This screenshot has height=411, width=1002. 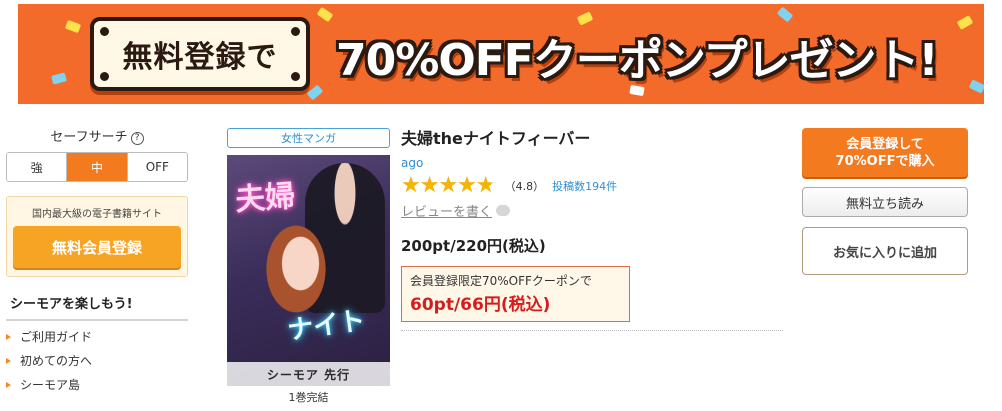 What do you see at coordinates (584, 186) in the screenshot?
I see `reviews-count-link: 投稿数194件` at bounding box center [584, 186].